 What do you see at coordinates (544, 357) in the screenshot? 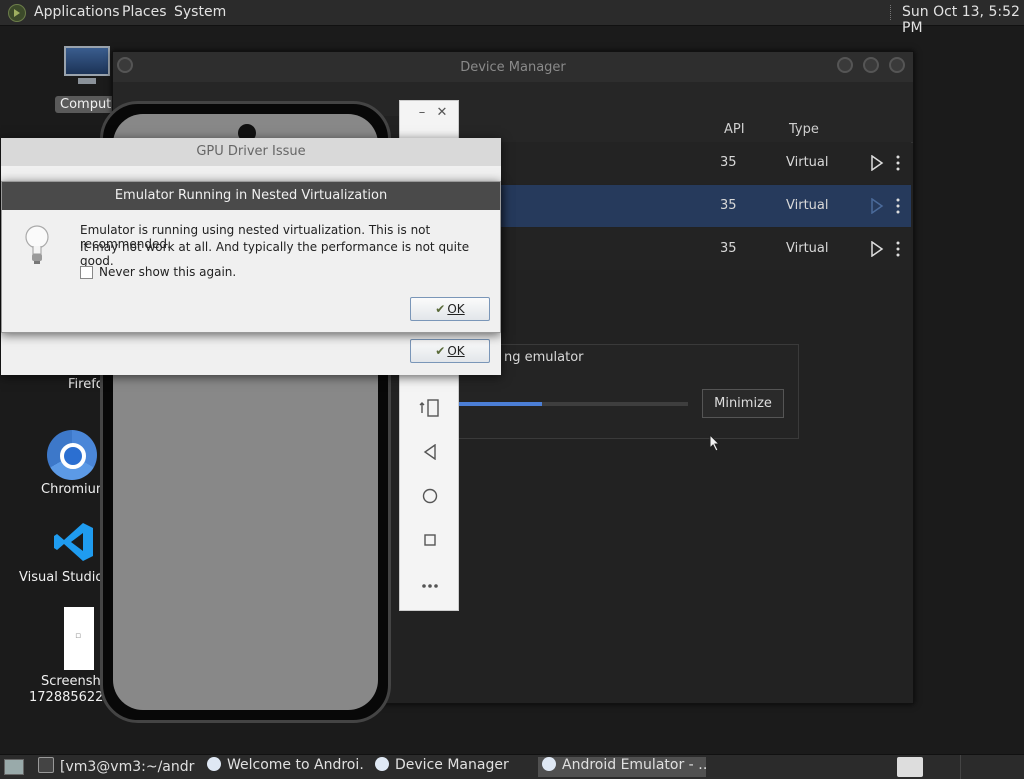
I see `launch-status-text: ng emulator` at bounding box center [544, 357].